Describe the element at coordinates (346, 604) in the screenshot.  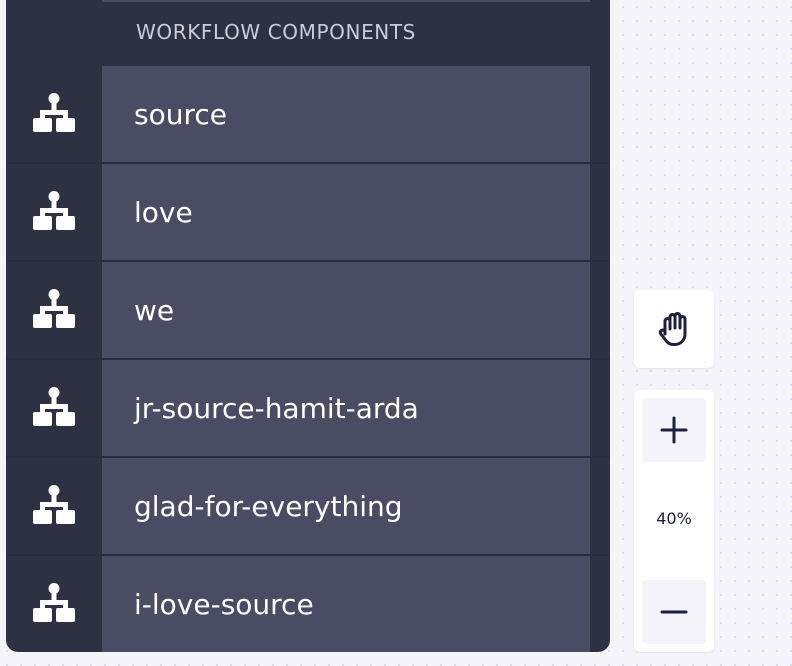
I see `component-name-cell: i-love-source` at that location.